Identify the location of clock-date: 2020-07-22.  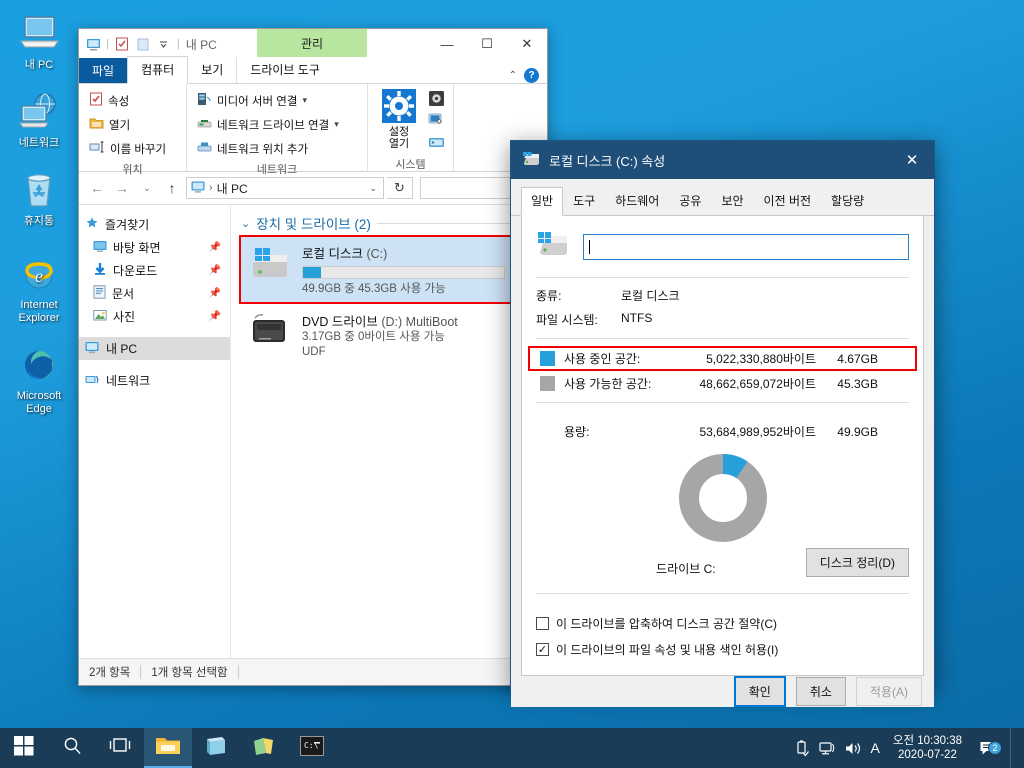
(927, 755).